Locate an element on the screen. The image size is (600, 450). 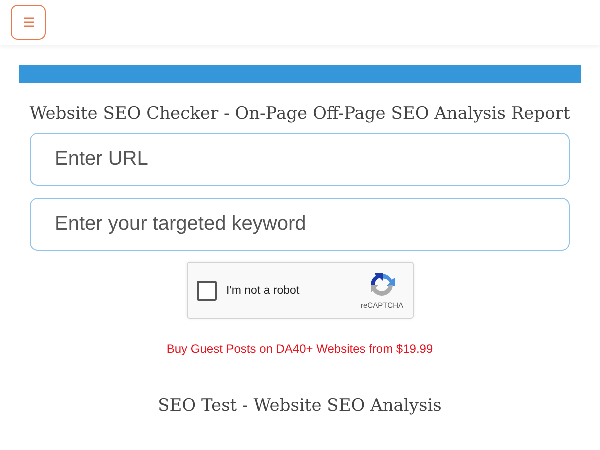
section-heading: SEO Test - Website SEO Analysis is located at coordinates (300, 406).